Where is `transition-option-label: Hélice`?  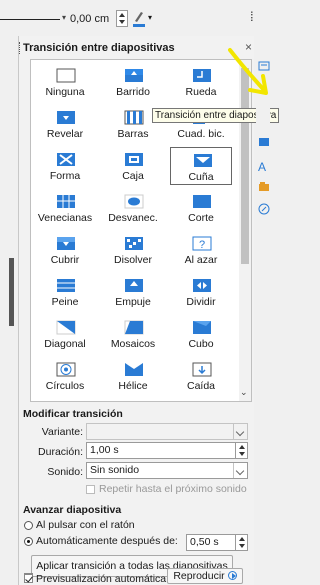
transition-option-label: Hélice is located at coordinates (133, 386).